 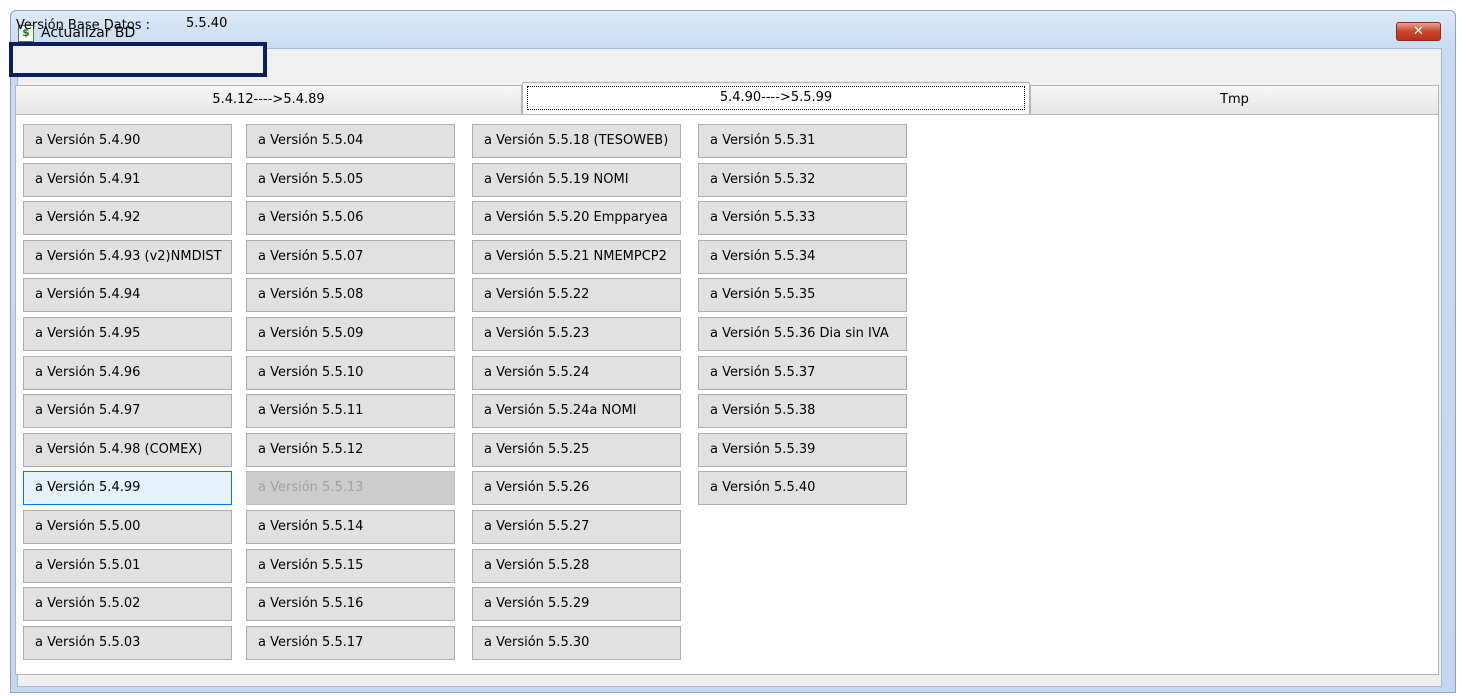 I want to click on version-button: a Versión 5.5.19 NOMI, so click(x=576, y=180).